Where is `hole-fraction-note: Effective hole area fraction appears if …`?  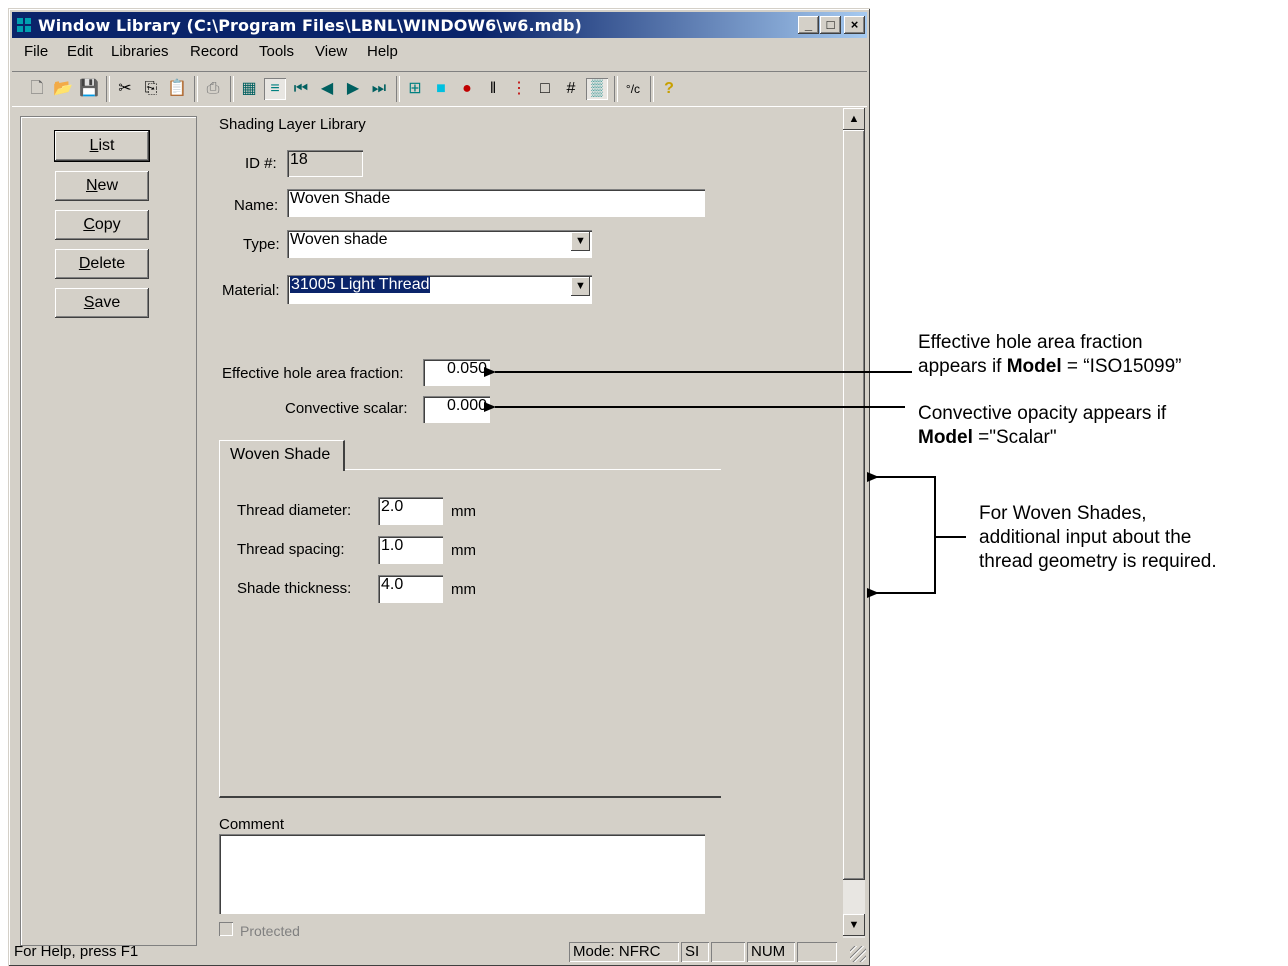 hole-fraction-note: Effective hole area fraction appears if … is located at coordinates (1050, 355).